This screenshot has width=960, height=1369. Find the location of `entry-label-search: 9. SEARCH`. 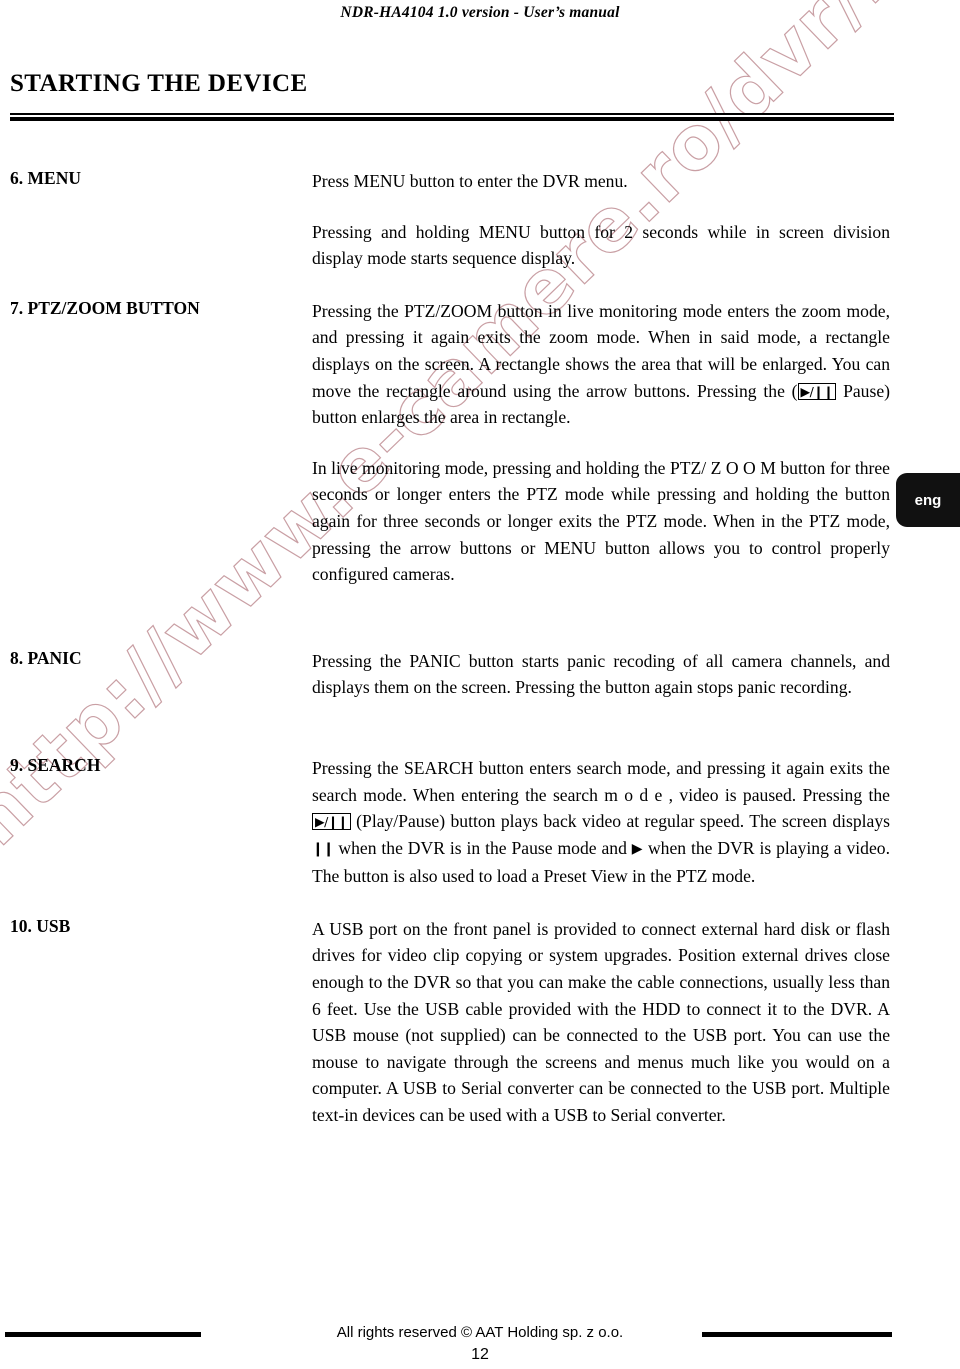

entry-label-search: 9. SEARCH is located at coordinates (55, 764).